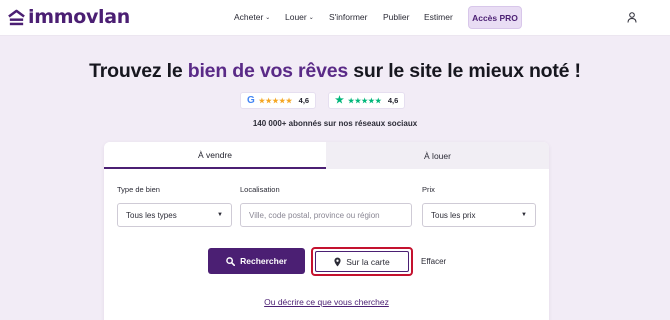  What do you see at coordinates (396, 17) in the screenshot?
I see `nav-item-publier: Publier` at bounding box center [396, 17].